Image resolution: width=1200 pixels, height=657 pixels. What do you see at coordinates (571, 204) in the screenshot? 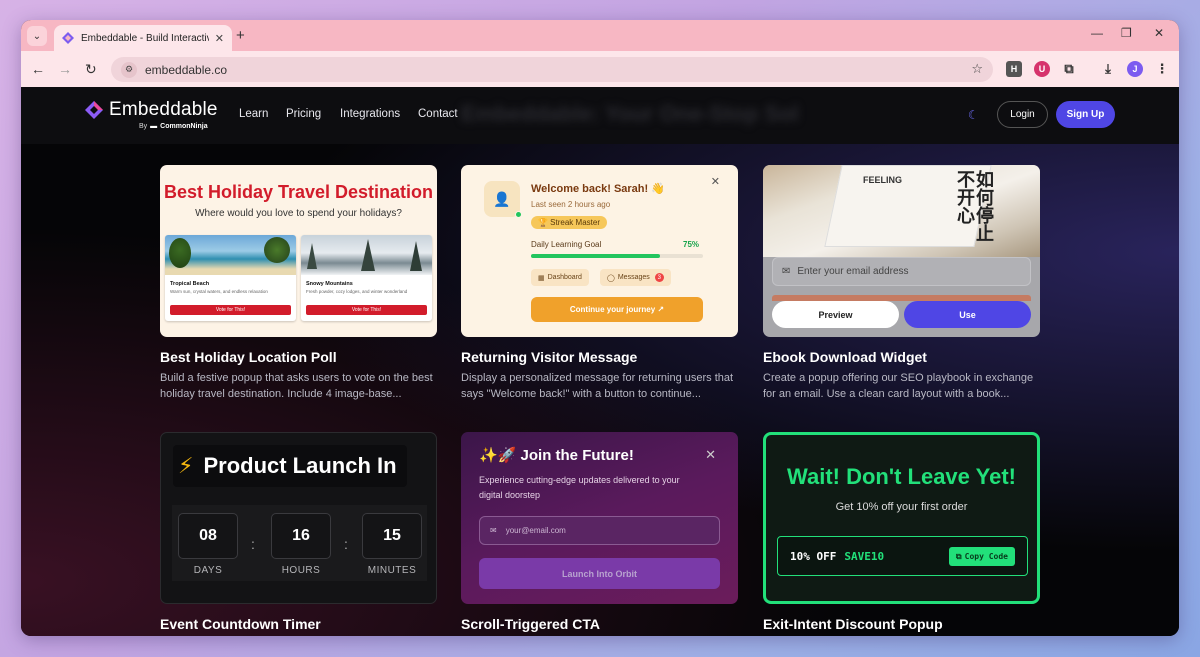
I see `last-seen-text: Last seen 2 hours ago` at bounding box center [571, 204].